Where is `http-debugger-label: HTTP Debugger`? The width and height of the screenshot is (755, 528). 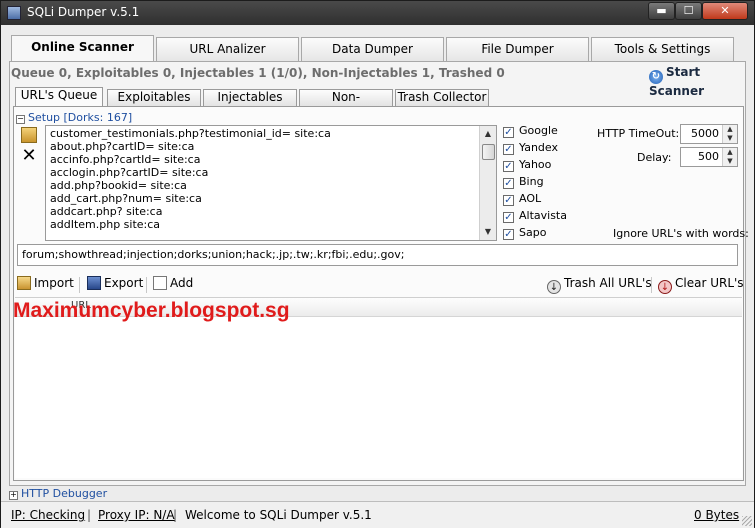
http-debugger-label: HTTP Debugger is located at coordinates (64, 493).